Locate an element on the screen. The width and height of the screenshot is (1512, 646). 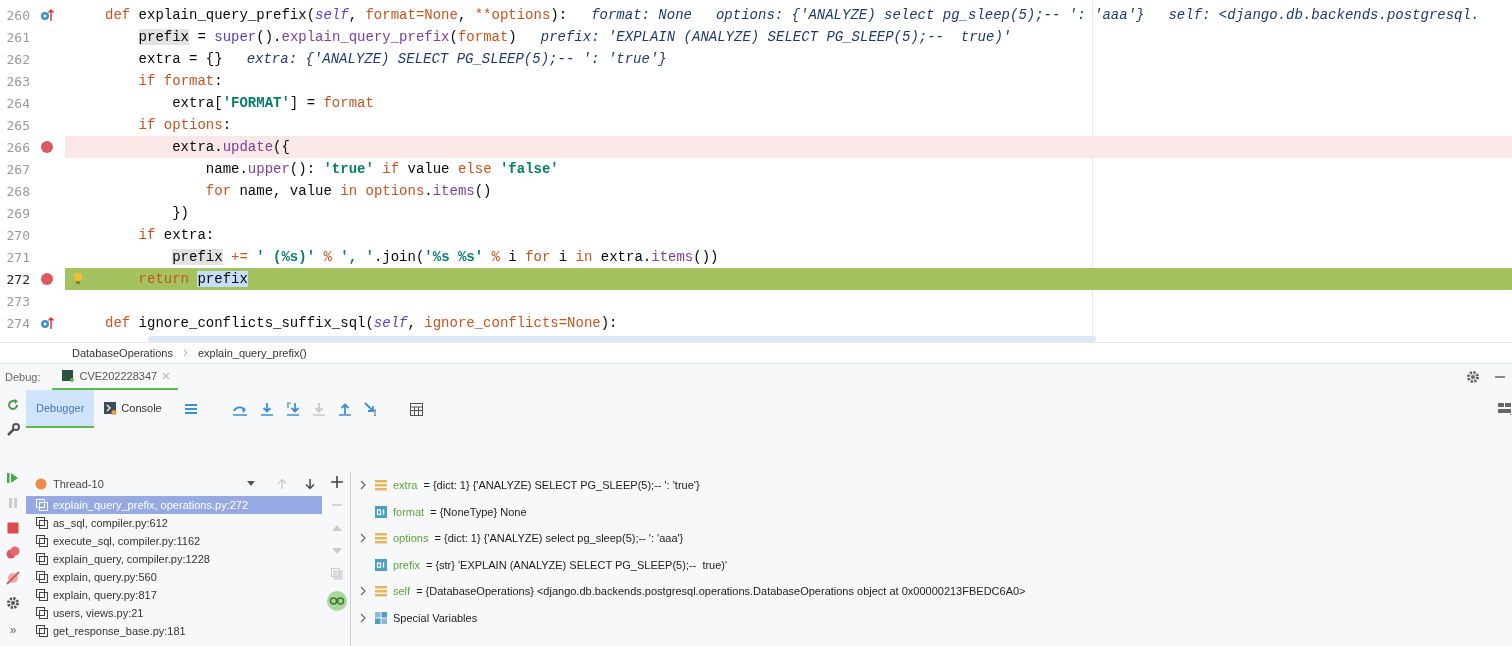
variable-name: options is located at coordinates (411, 538).